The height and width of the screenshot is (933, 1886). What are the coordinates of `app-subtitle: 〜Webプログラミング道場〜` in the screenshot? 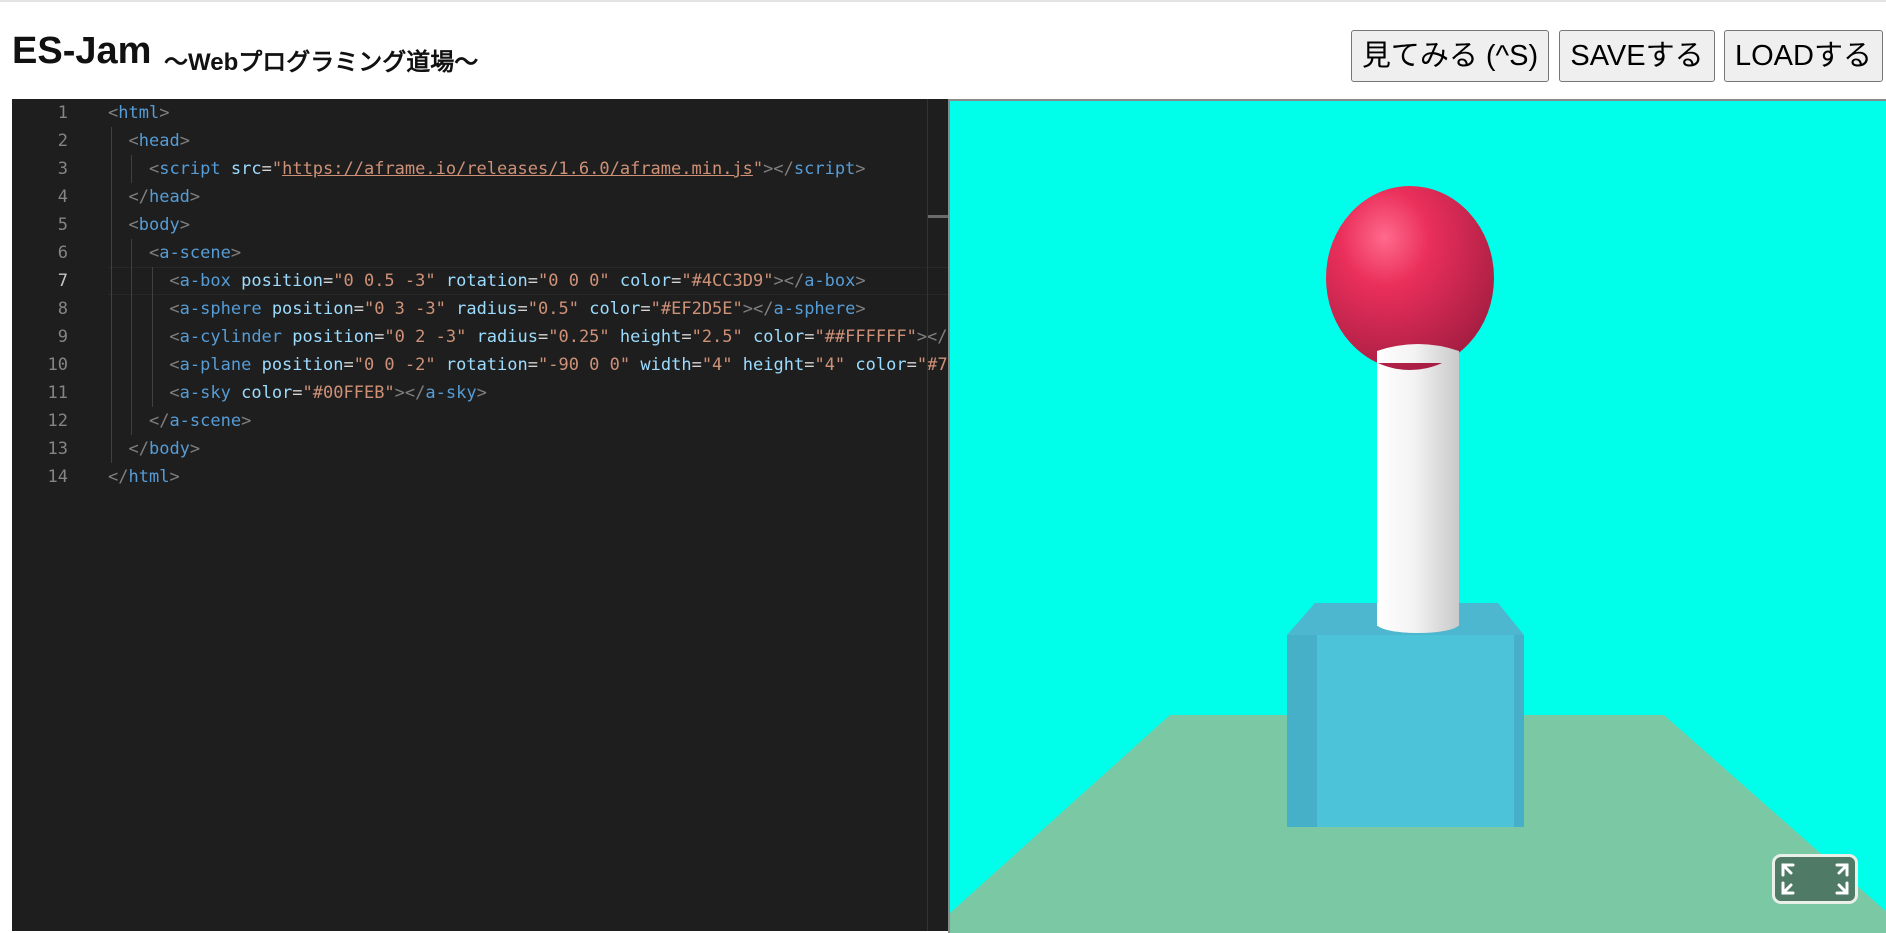 It's located at (321, 62).